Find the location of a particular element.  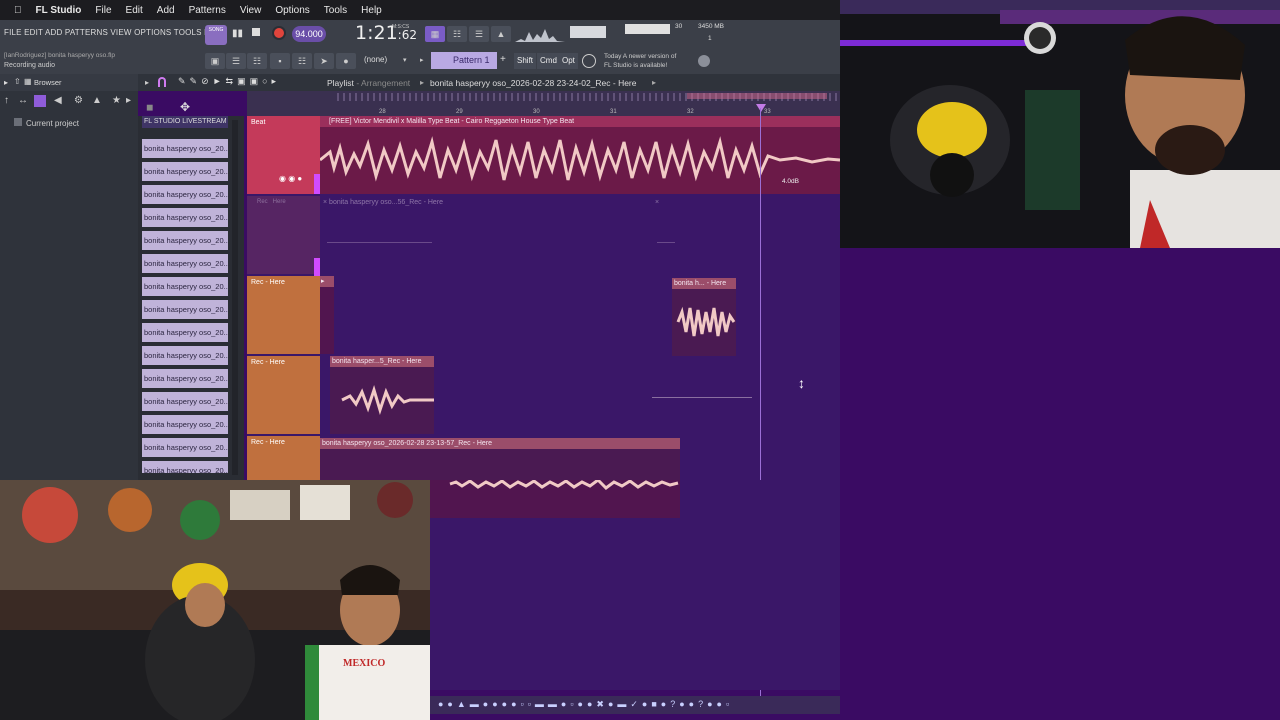

menu-tools: Tools is located at coordinates (335, 10).